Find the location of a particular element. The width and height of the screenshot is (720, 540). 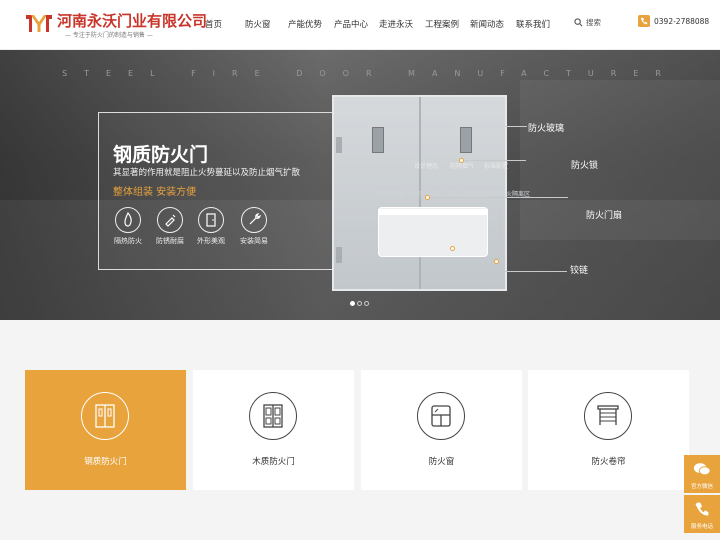

company-slogan: — 专注于防火门的制造与销售 — is located at coordinates (109, 35).